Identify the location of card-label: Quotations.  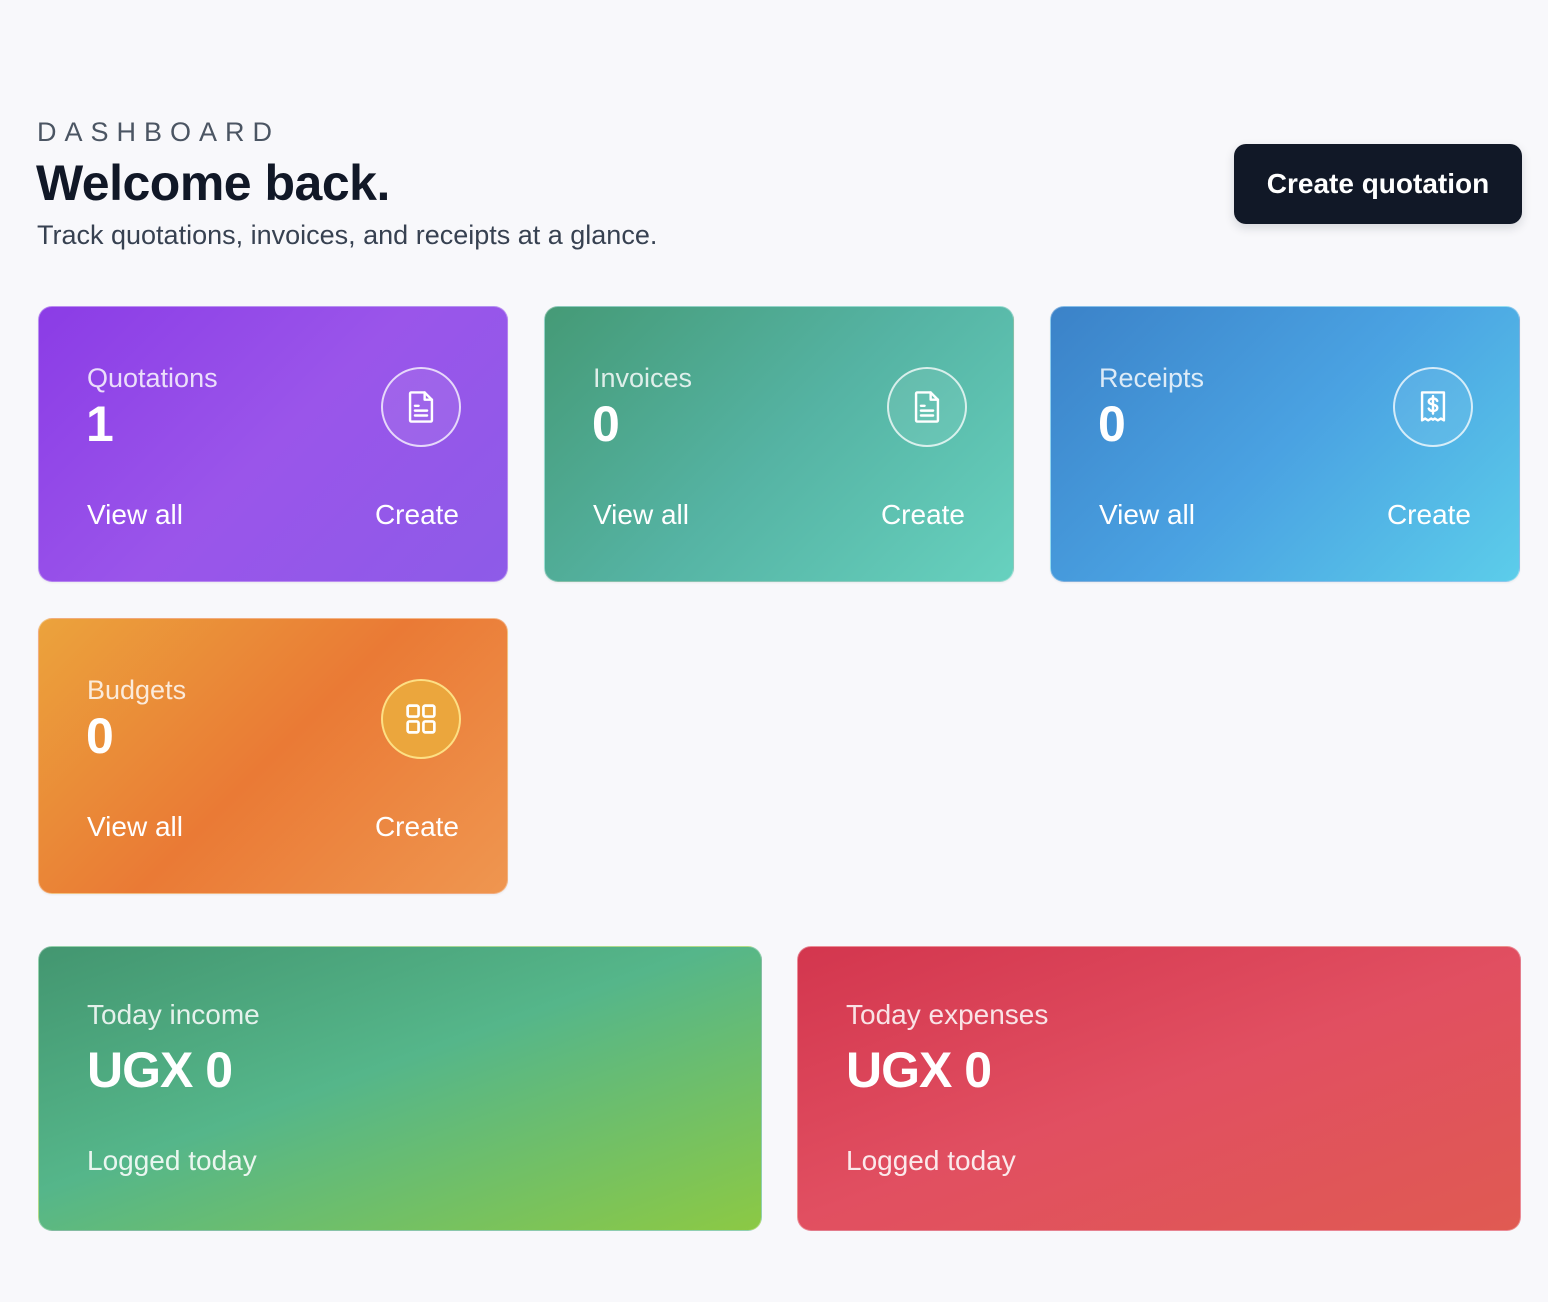
(152, 378).